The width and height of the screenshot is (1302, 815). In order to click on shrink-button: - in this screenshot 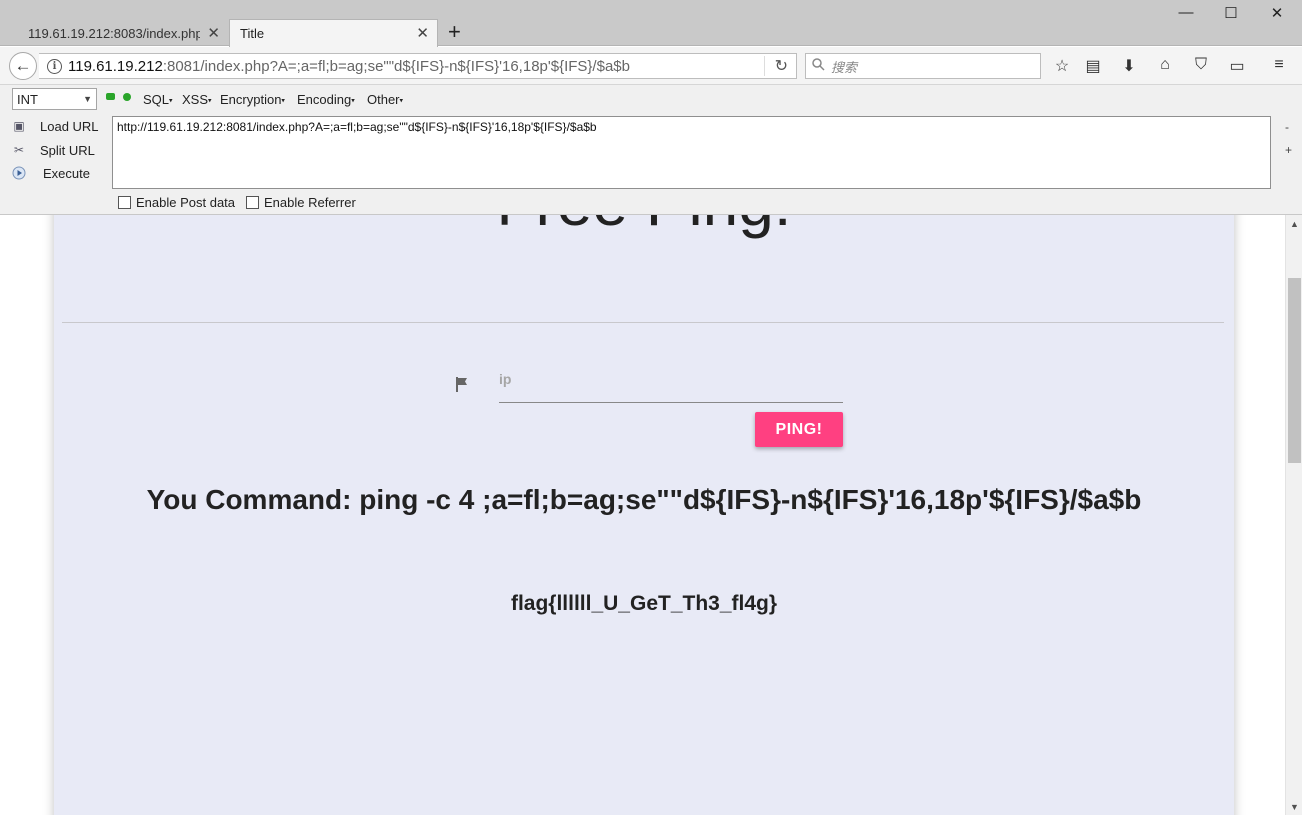, I will do `click(1287, 127)`.